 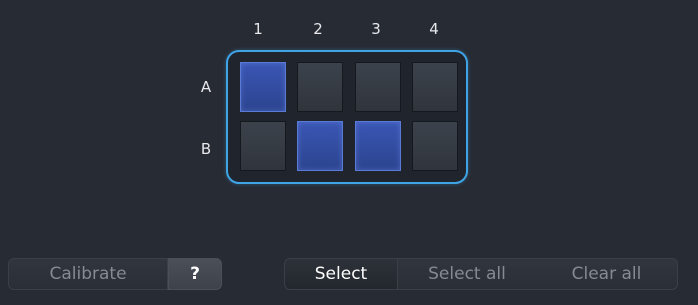 I want to click on calibrate-button: Calibrate, so click(x=88, y=274).